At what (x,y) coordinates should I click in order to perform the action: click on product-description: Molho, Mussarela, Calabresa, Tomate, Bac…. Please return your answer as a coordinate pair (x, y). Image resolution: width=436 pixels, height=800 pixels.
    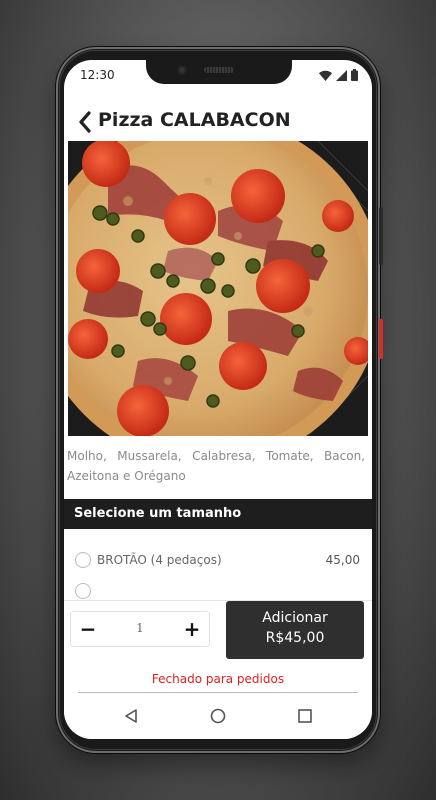
    Looking at the image, I should click on (216, 466).